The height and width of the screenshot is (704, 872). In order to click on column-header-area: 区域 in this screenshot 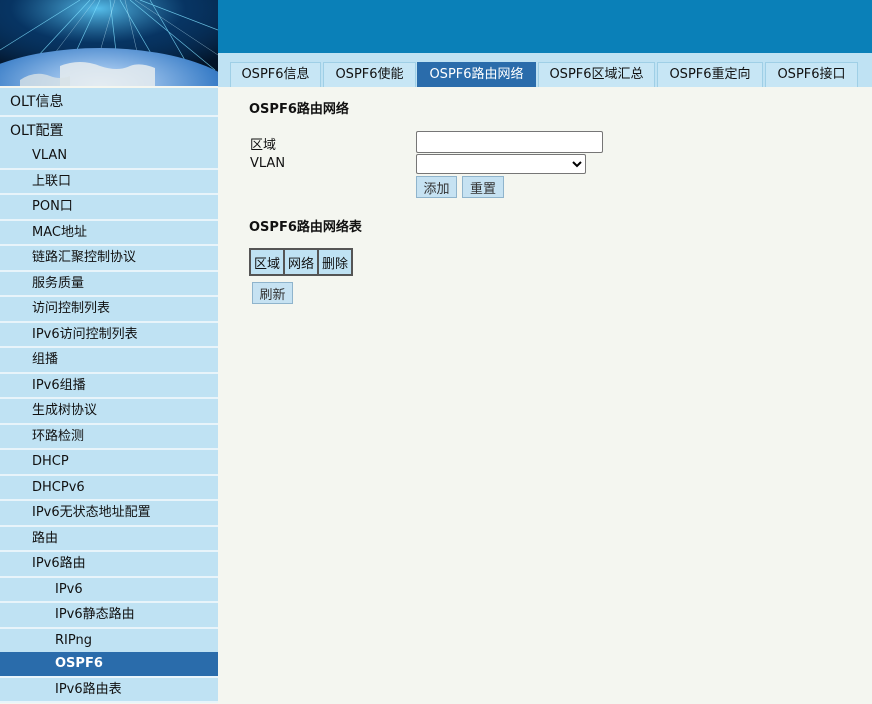, I will do `click(267, 262)`.